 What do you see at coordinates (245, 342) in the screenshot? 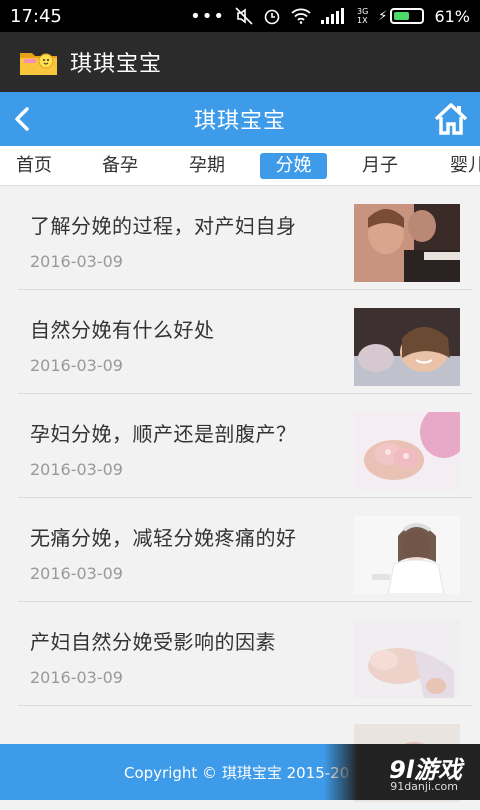
I see `list-item: 自然分娩有什么好处 2016-03-09` at bounding box center [245, 342].